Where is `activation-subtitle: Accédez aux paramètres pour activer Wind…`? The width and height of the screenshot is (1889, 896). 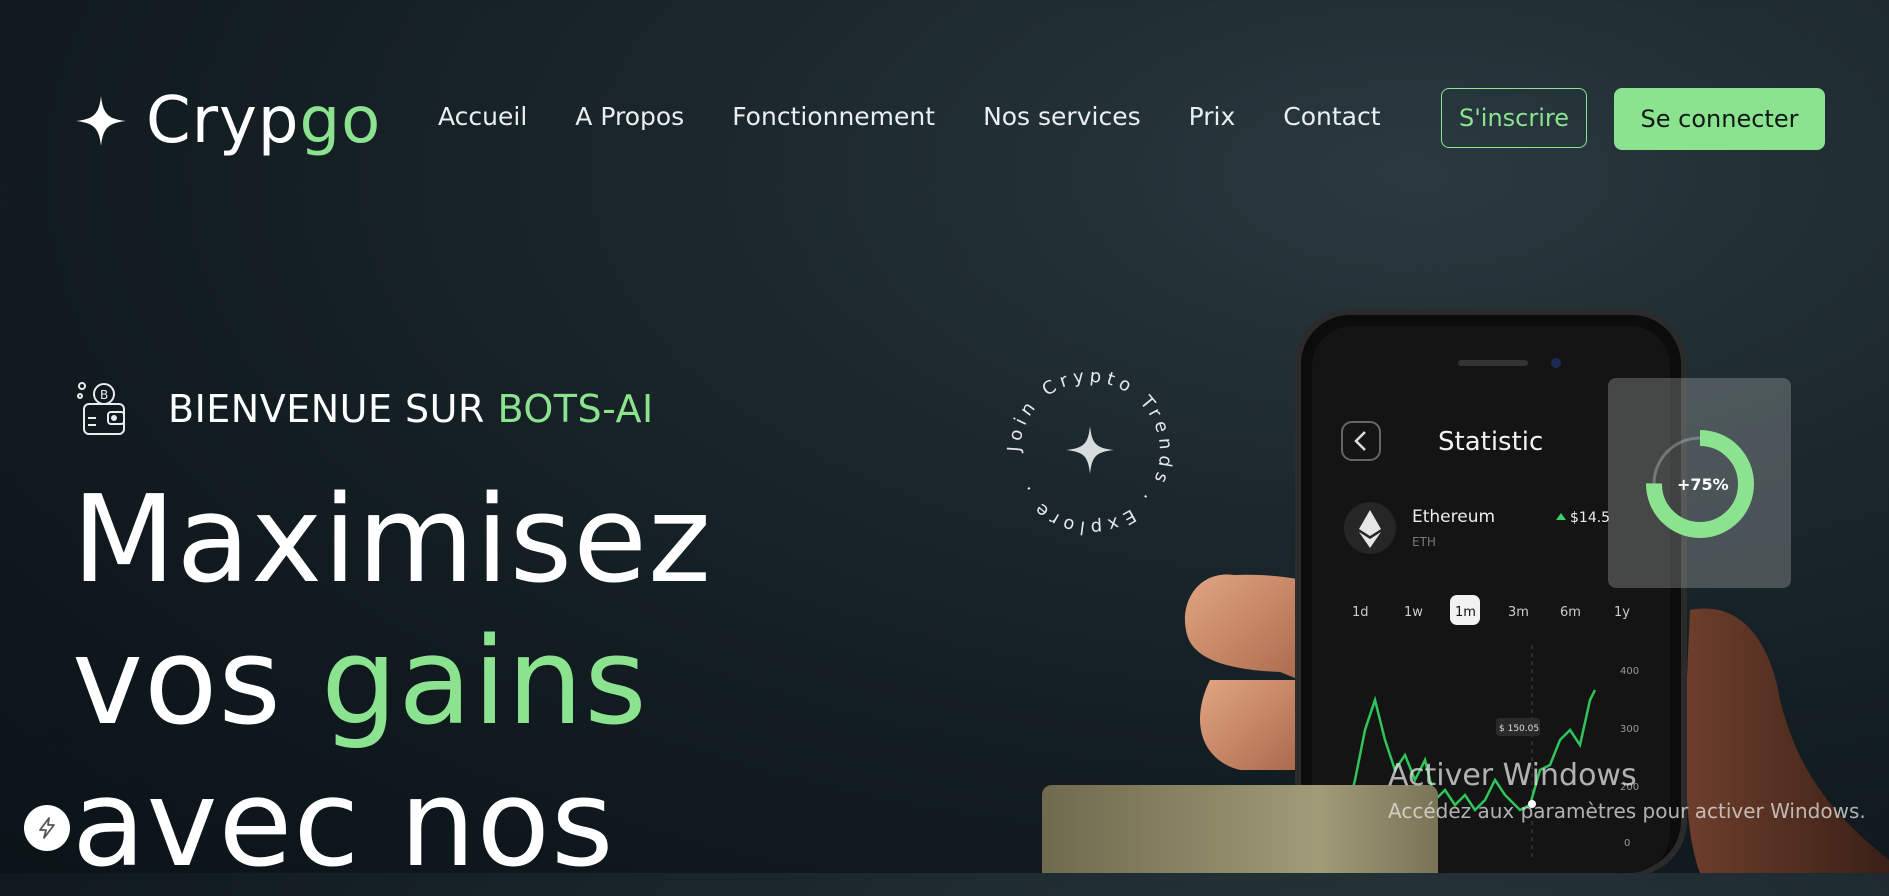 activation-subtitle: Accédez aux paramètres pour activer Wind… is located at coordinates (1627, 811).